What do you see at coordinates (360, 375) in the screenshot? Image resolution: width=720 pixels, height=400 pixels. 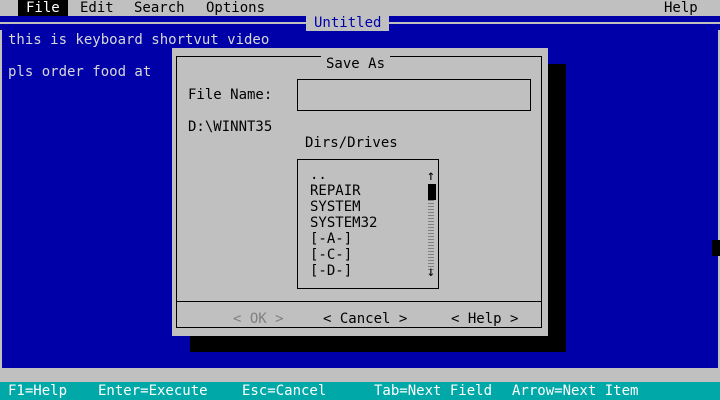 I see `horizontal-scrollbar` at bounding box center [360, 375].